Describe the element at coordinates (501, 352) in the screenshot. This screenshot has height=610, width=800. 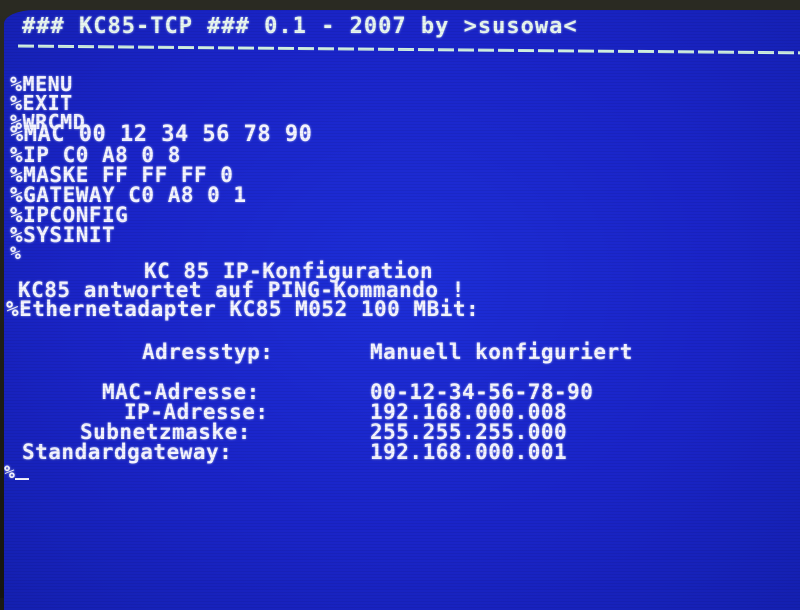
I see `address-type-value: Manuell konfiguriert` at that location.